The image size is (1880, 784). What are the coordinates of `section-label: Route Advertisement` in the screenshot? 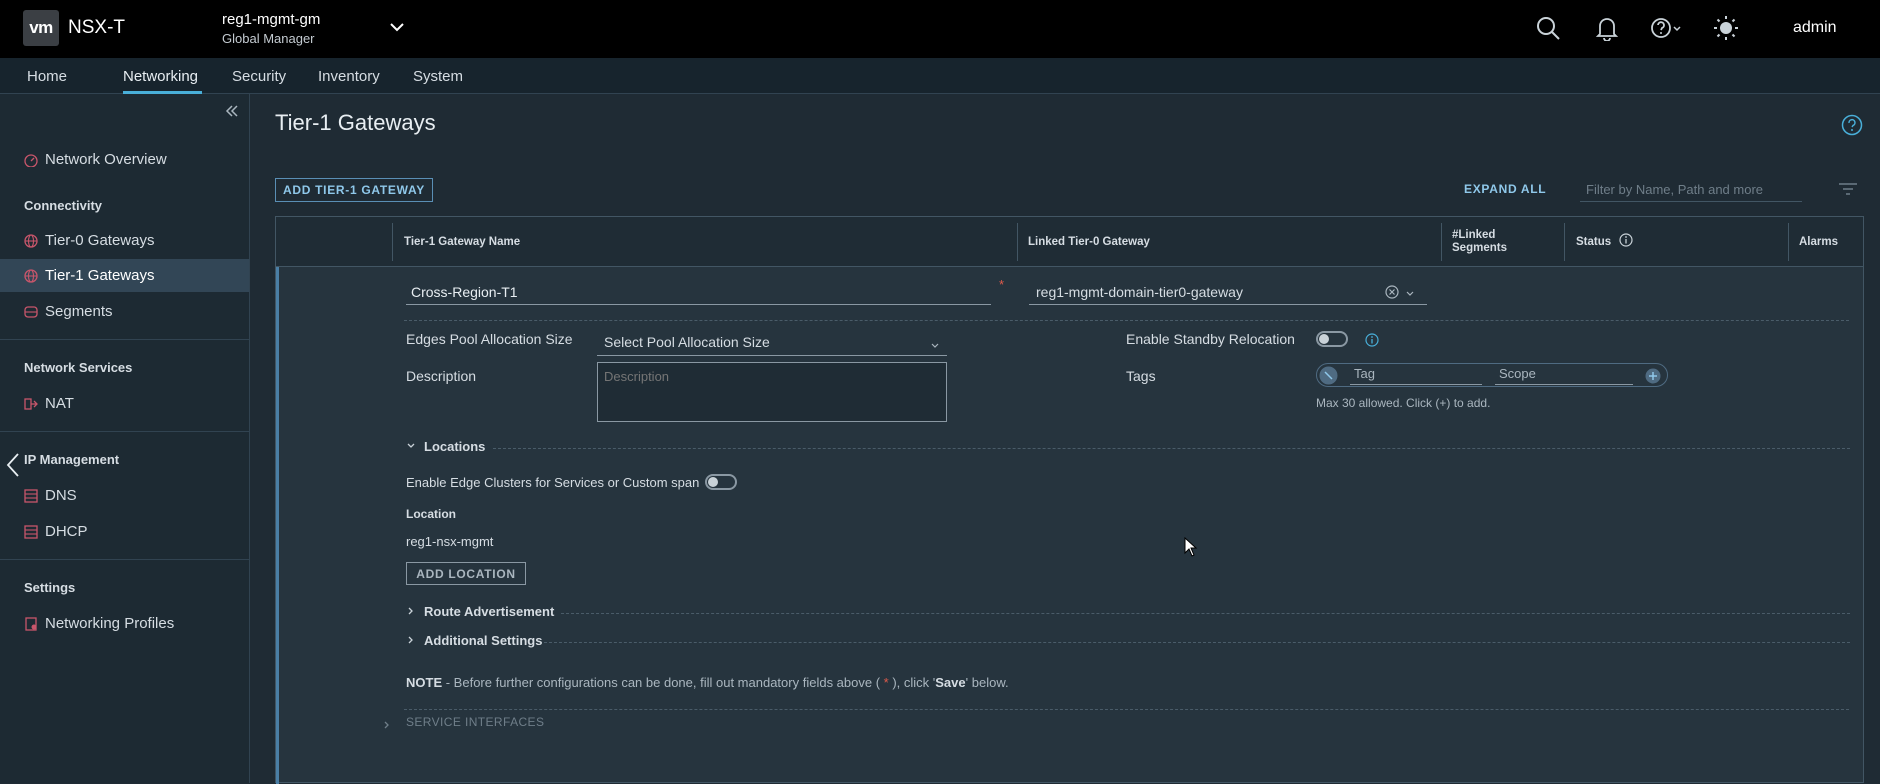 It's located at (489, 611).